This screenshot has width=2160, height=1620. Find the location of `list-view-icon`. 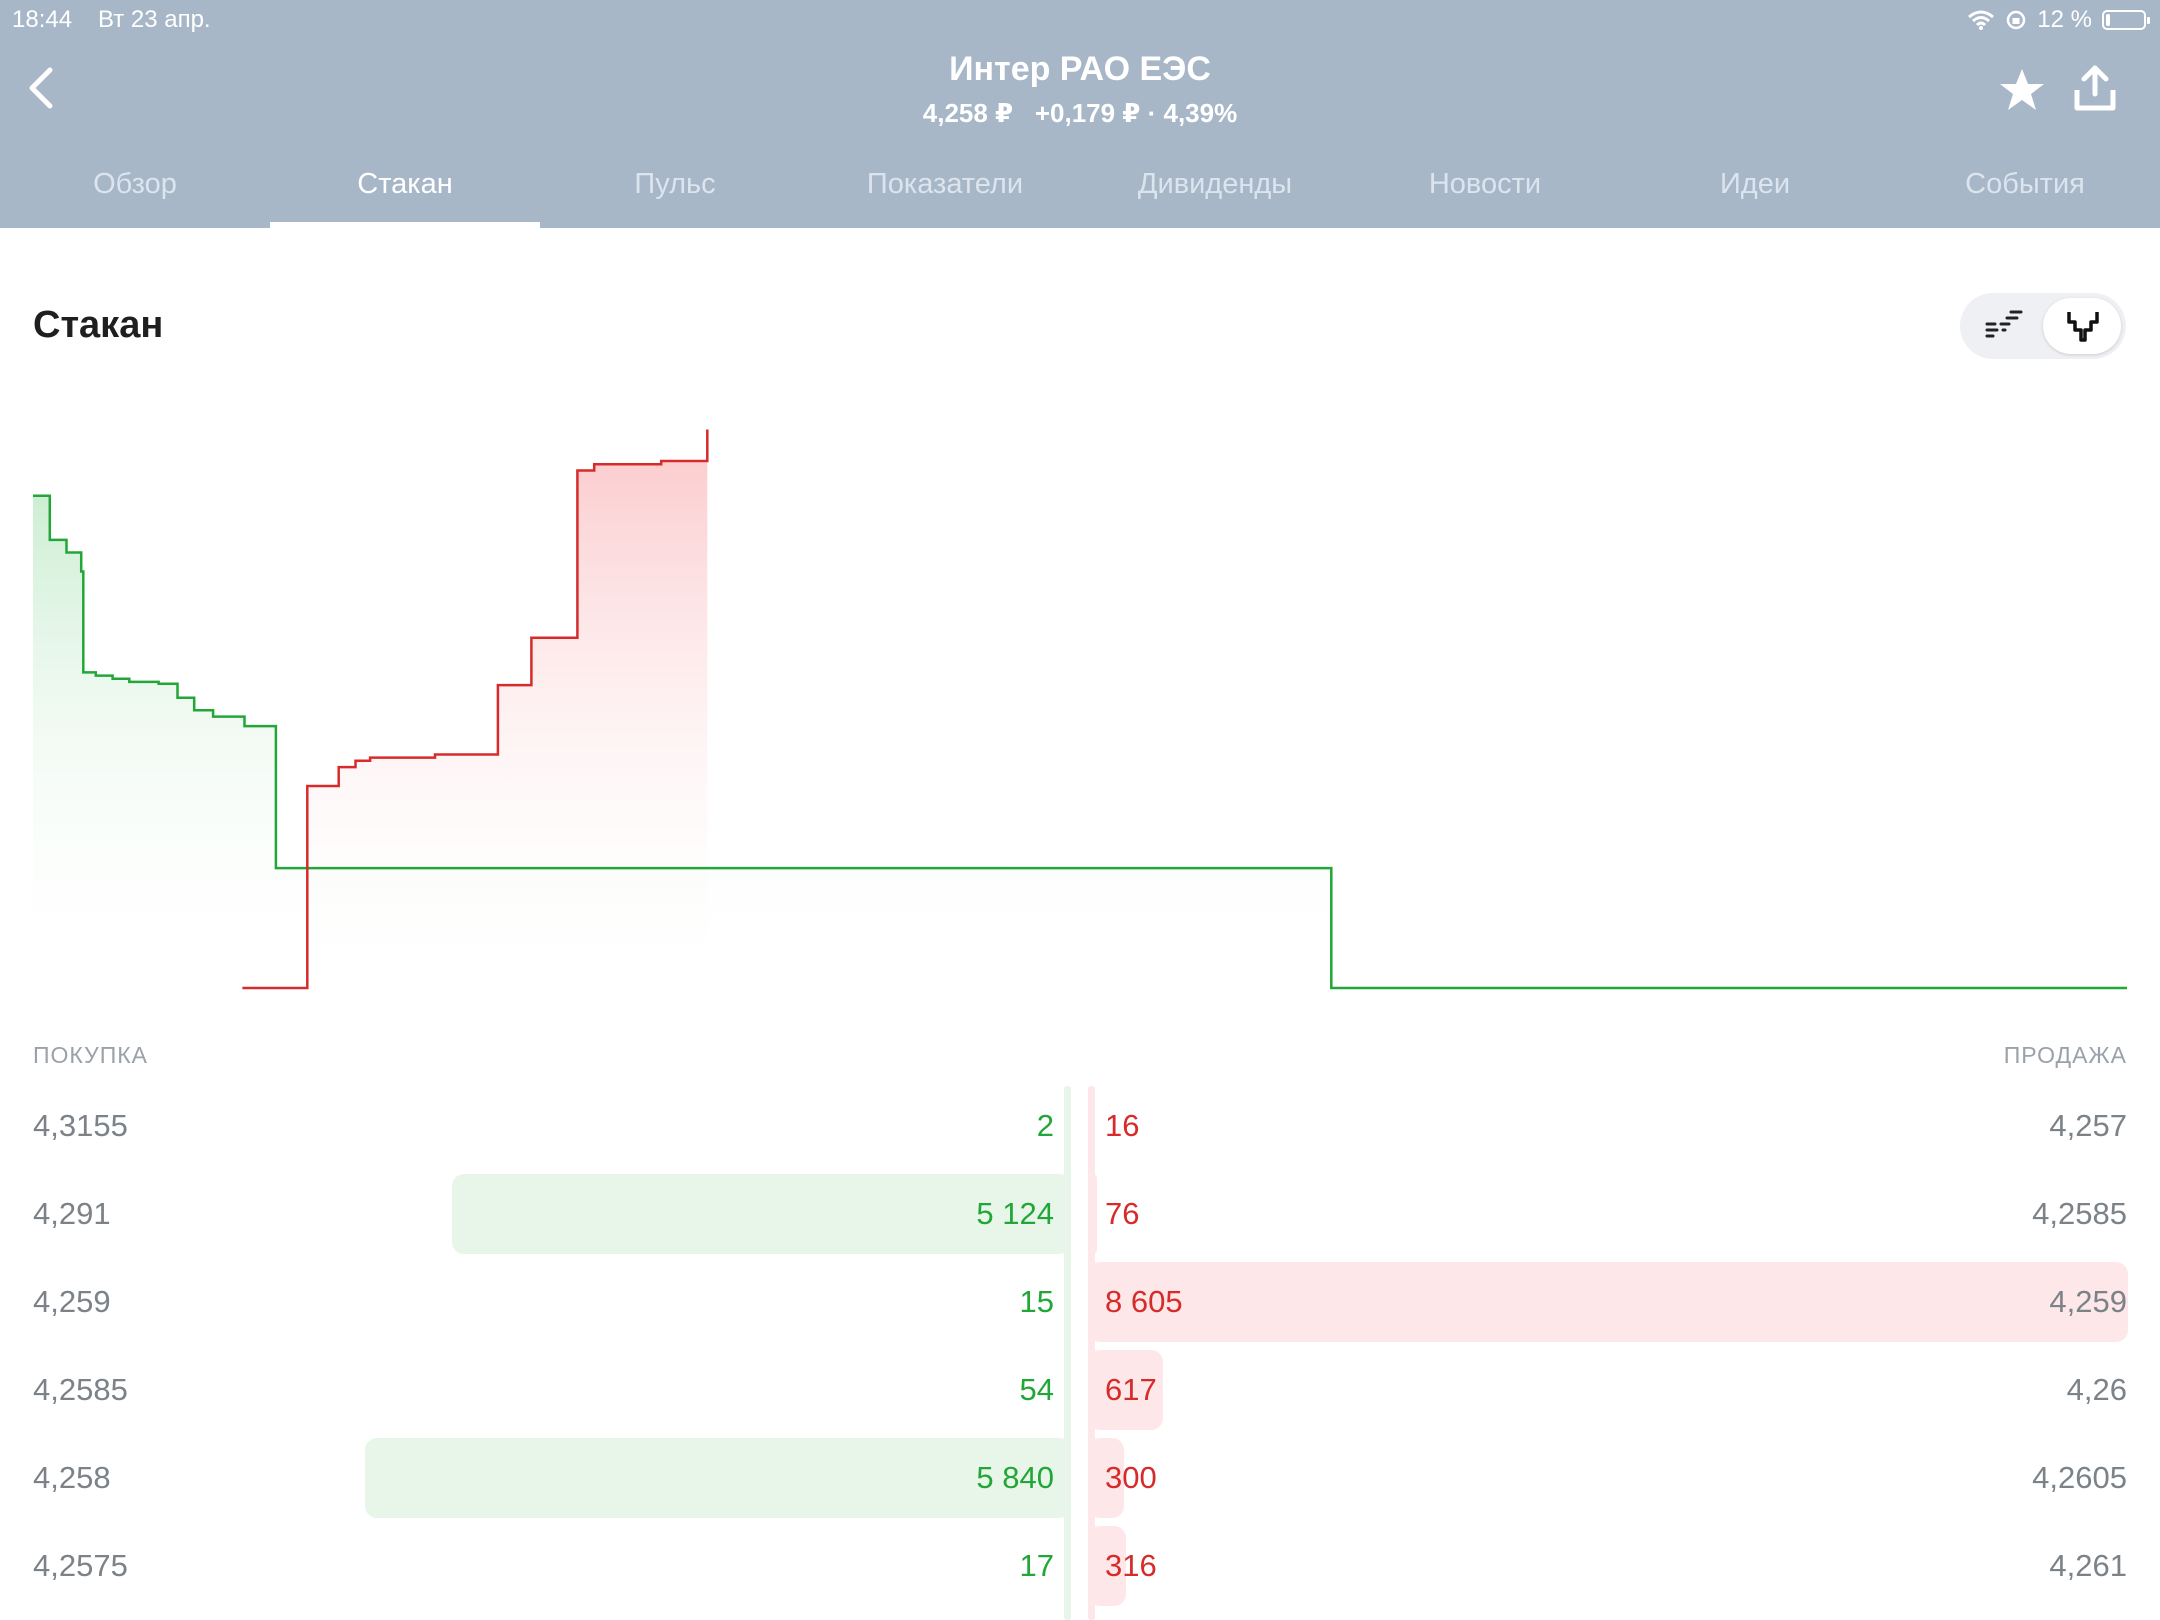

list-view-icon is located at coordinates (2004, 324).